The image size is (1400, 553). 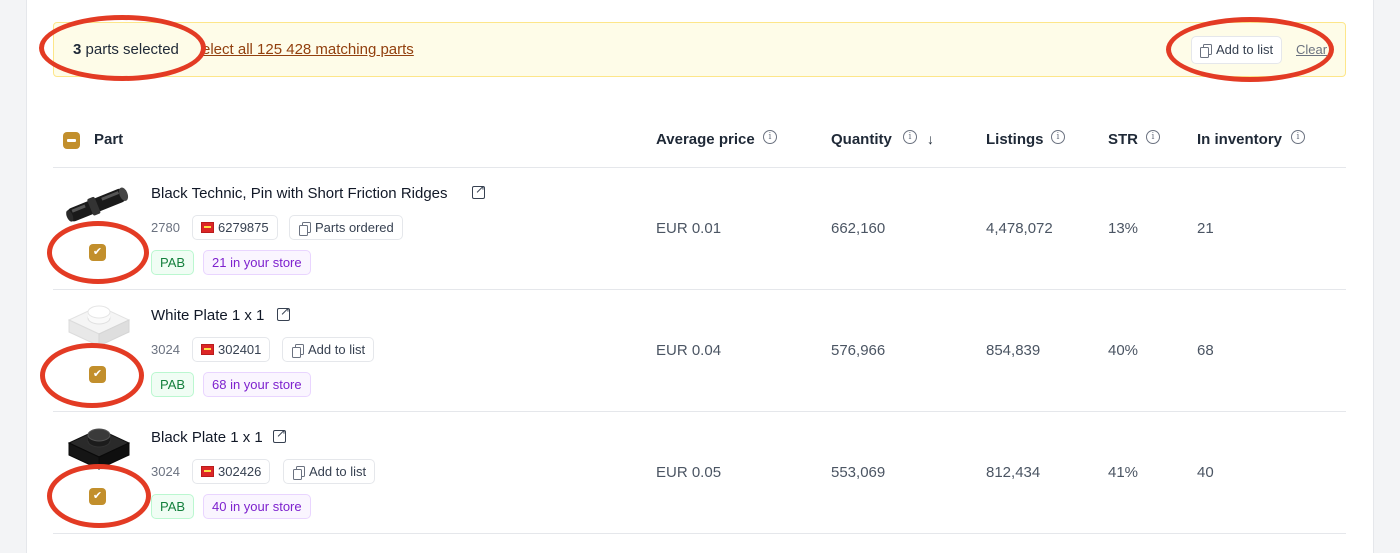 I want to click on selected-count-label: 3 parts selected, so click(x=126, y=49).